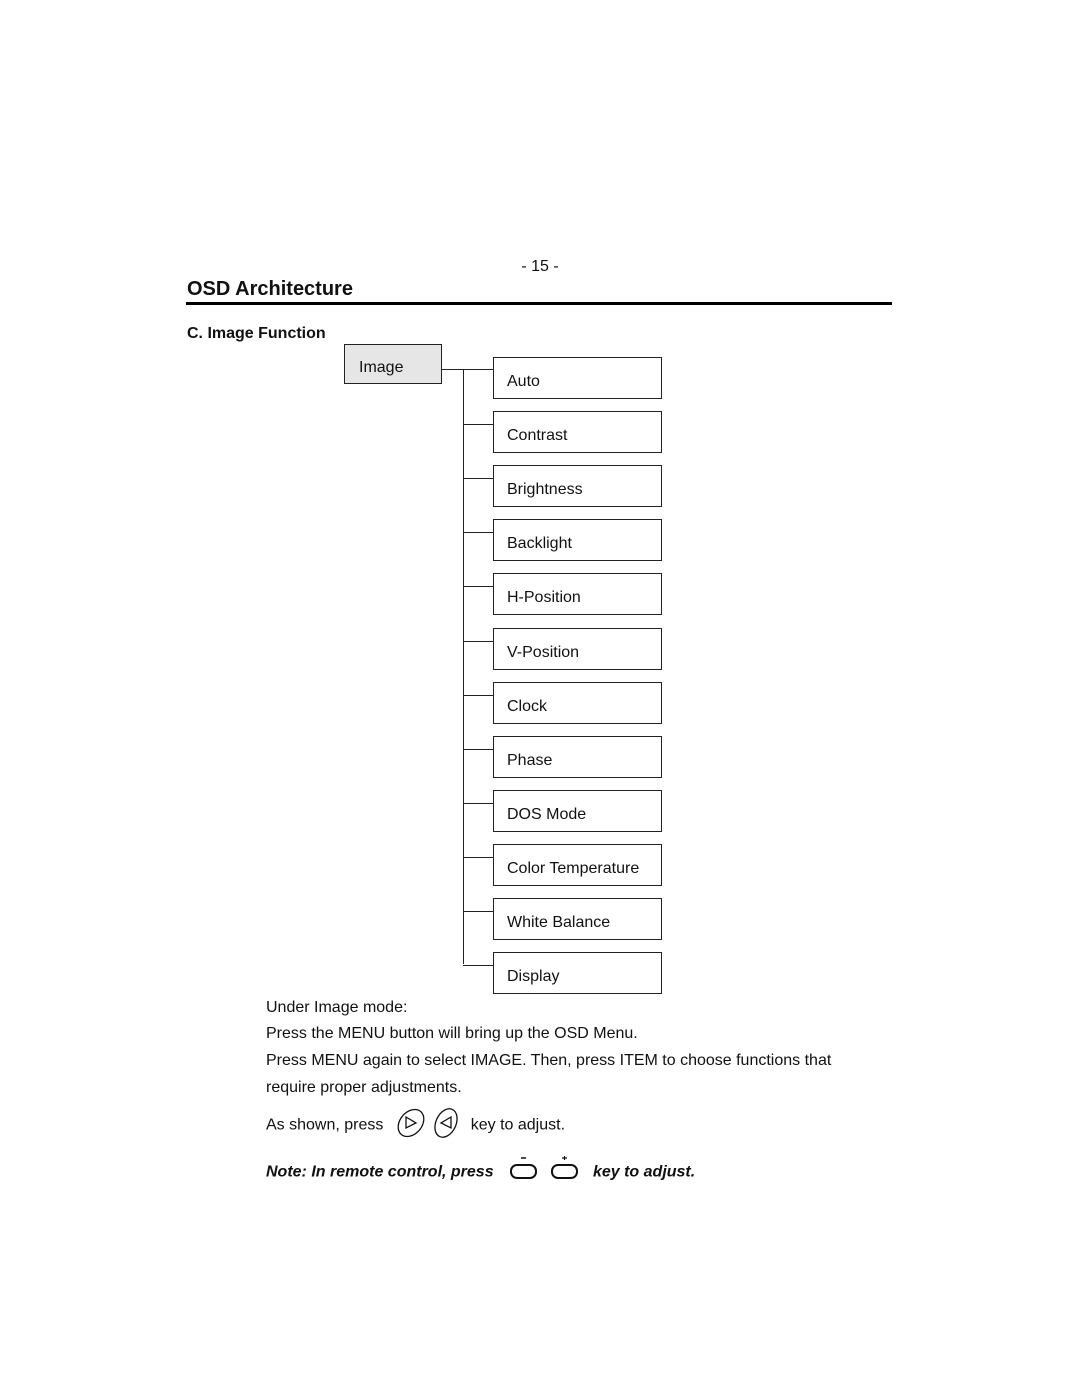 The width and height of the screenshot is (1080, 1397). I want to click on diagram-item-brightness: Brightness, so click(577, 486).